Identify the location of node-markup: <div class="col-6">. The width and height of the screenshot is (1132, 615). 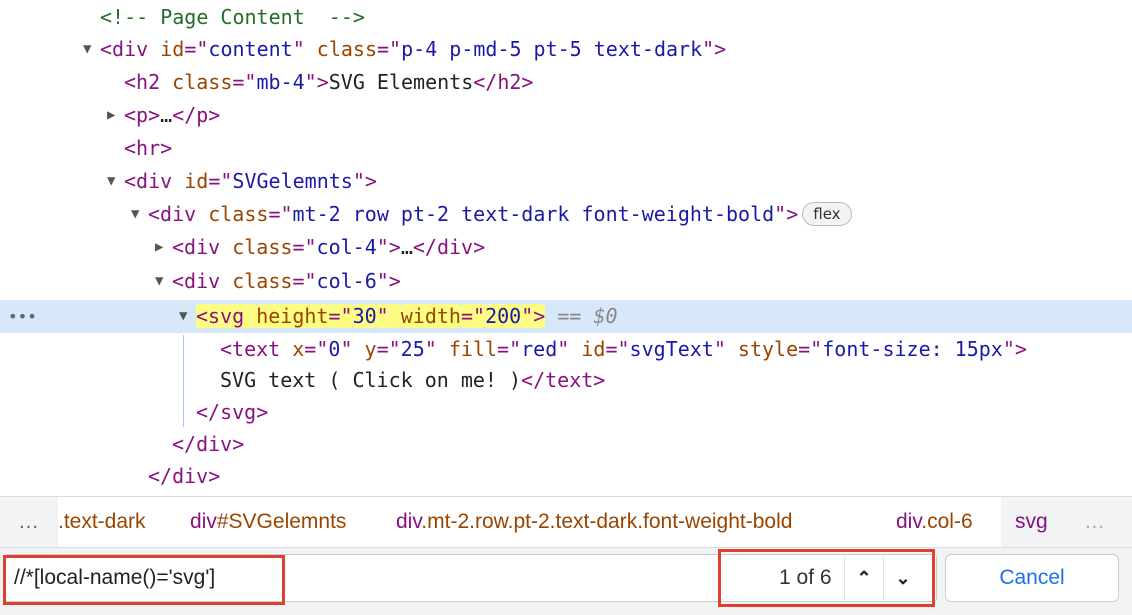
(286, 281).